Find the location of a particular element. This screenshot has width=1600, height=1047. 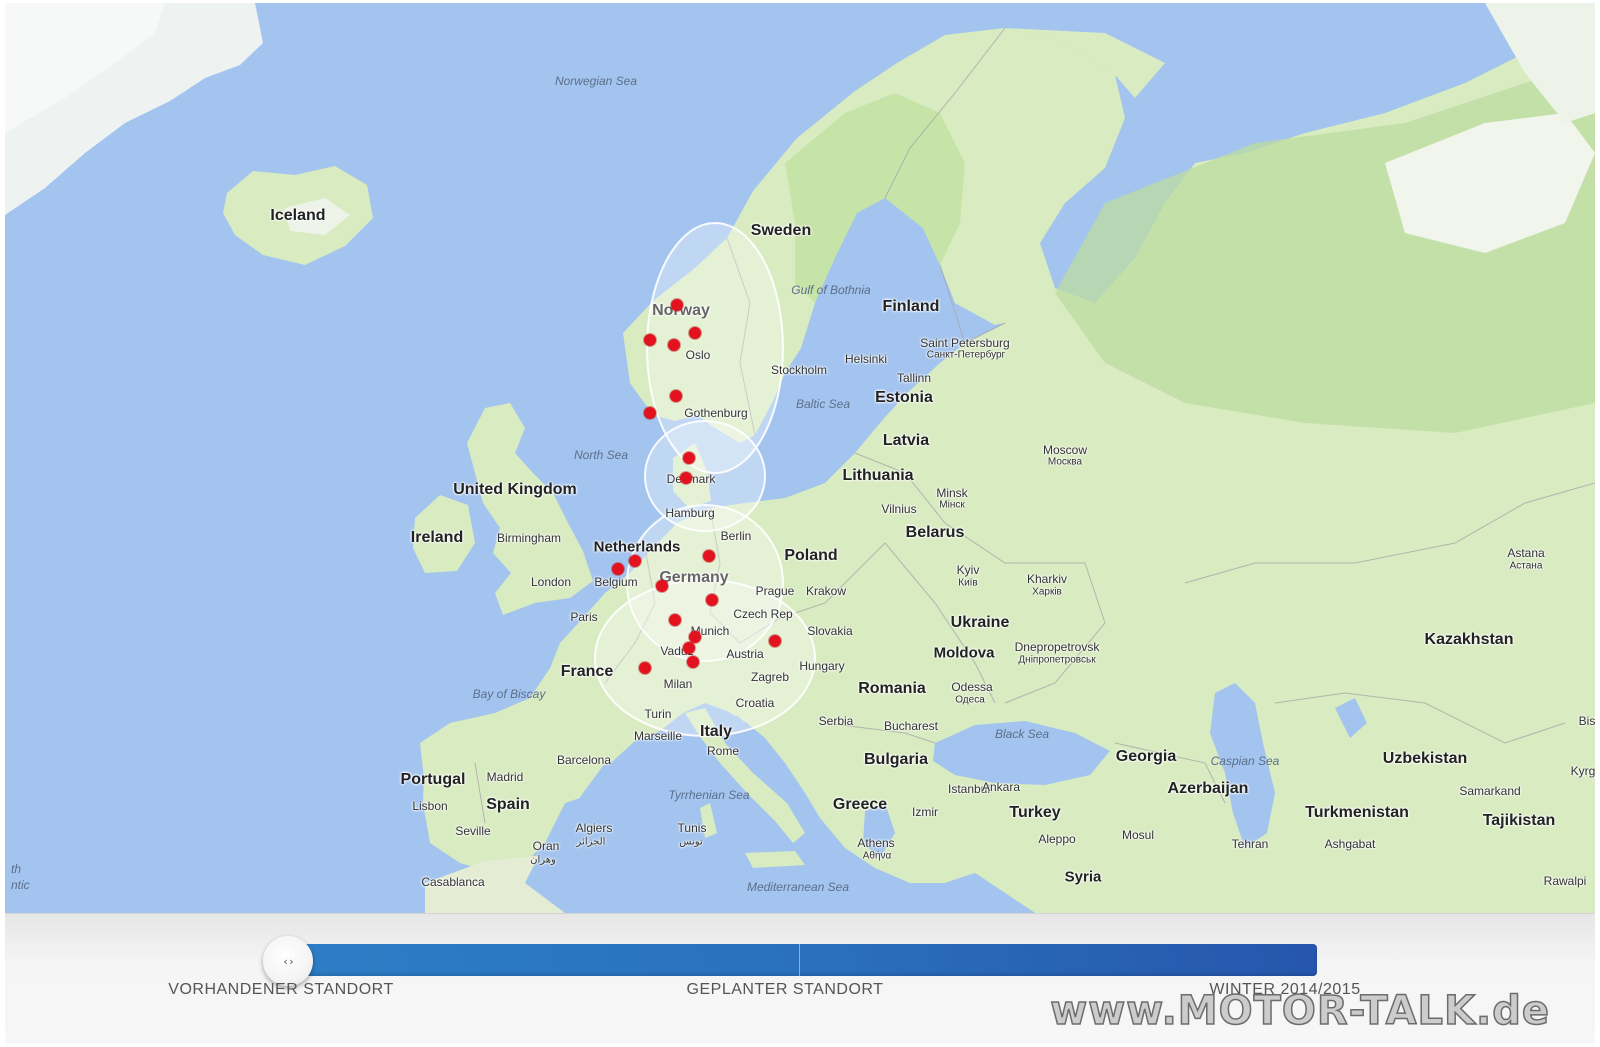

motor-talk-watermark: www.MOTOR-TALK.de is located at coordinates (1300, 1011).